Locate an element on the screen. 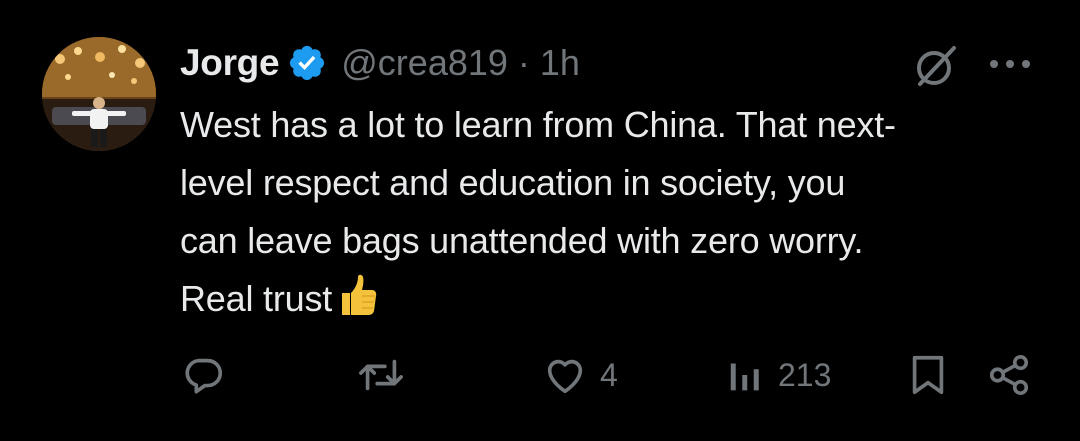  thumbs-up-icon is located at coordinates (357, 296).